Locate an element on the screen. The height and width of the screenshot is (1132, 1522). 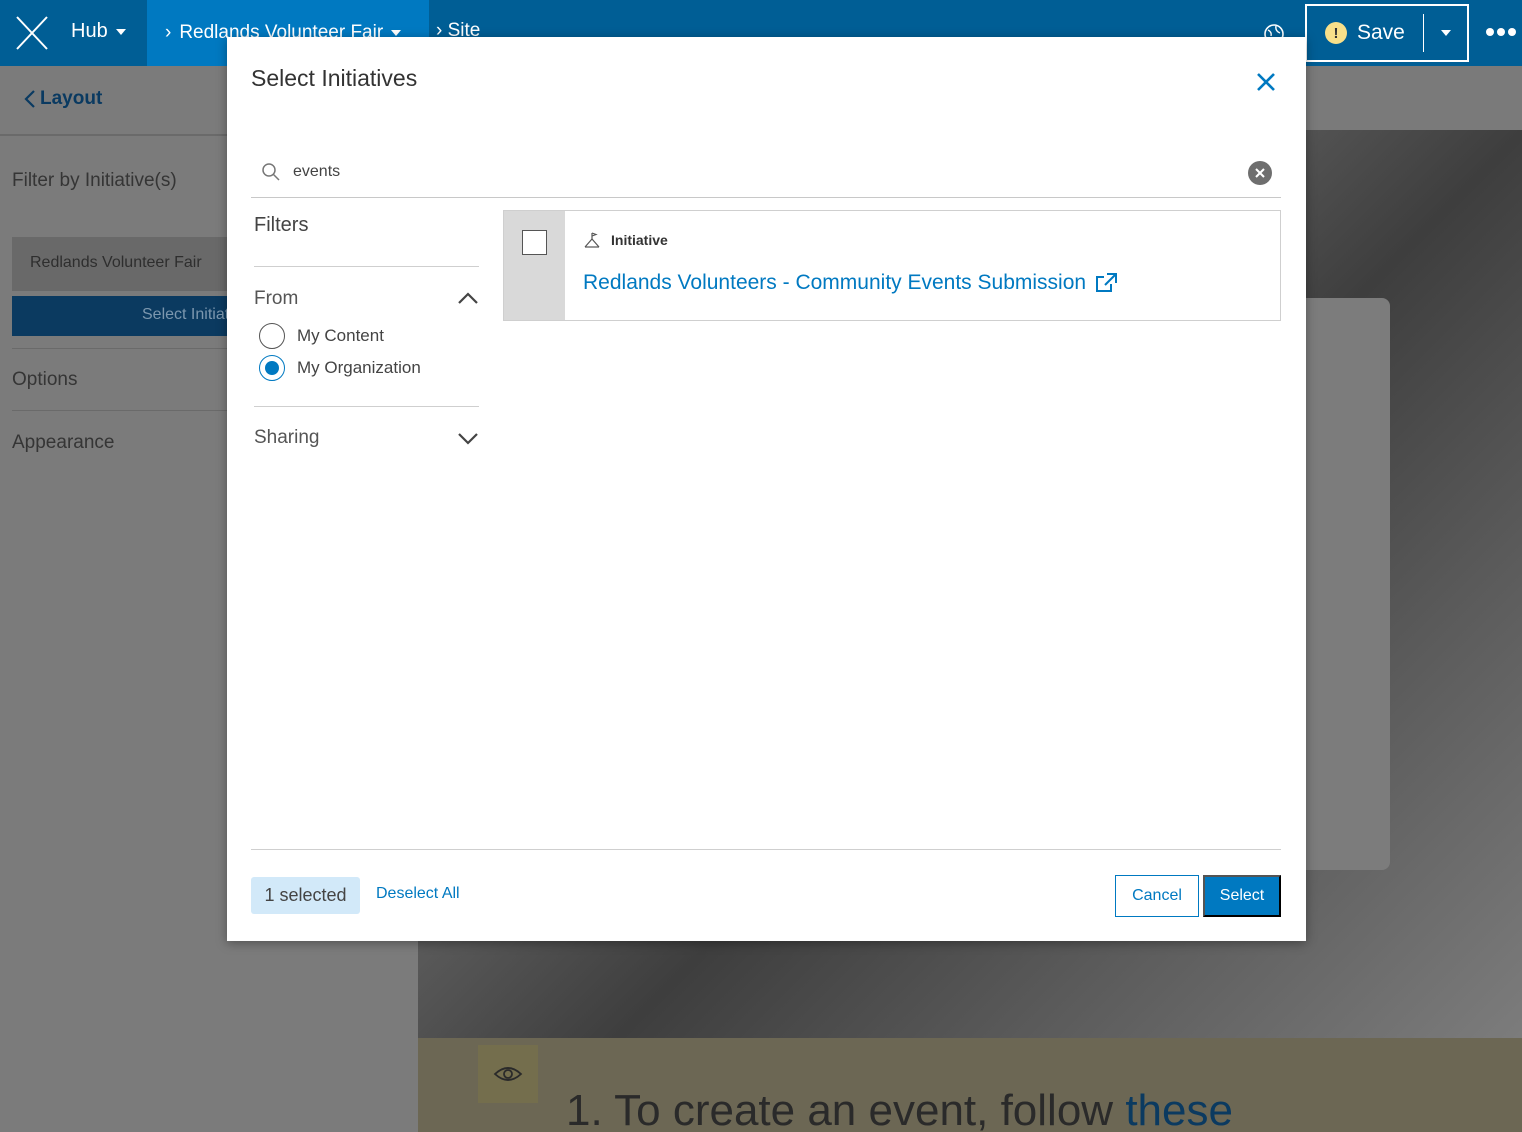
radio-button is located at coordinates (272, 336).